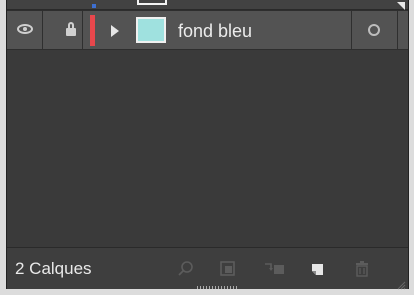 The image size is (414, 295). I want to click on eye-icon, so click(25, 29).